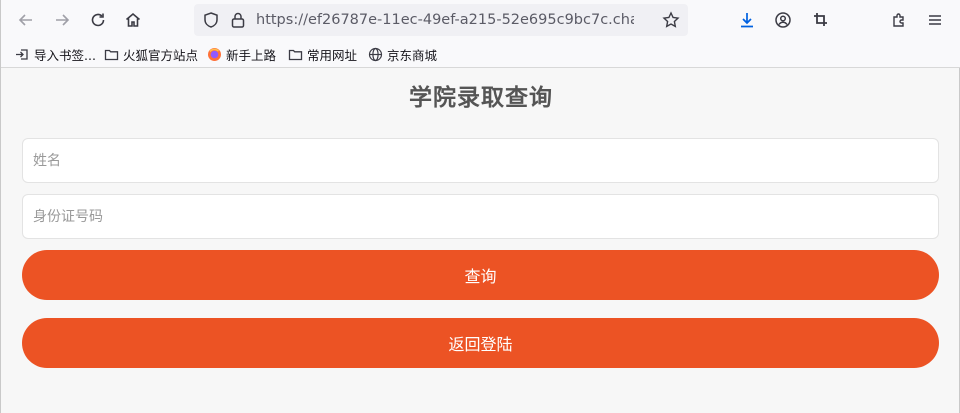  Describe the element at coordinates (899, 20) in the screenshot. I see `extensions-icon` at that location.